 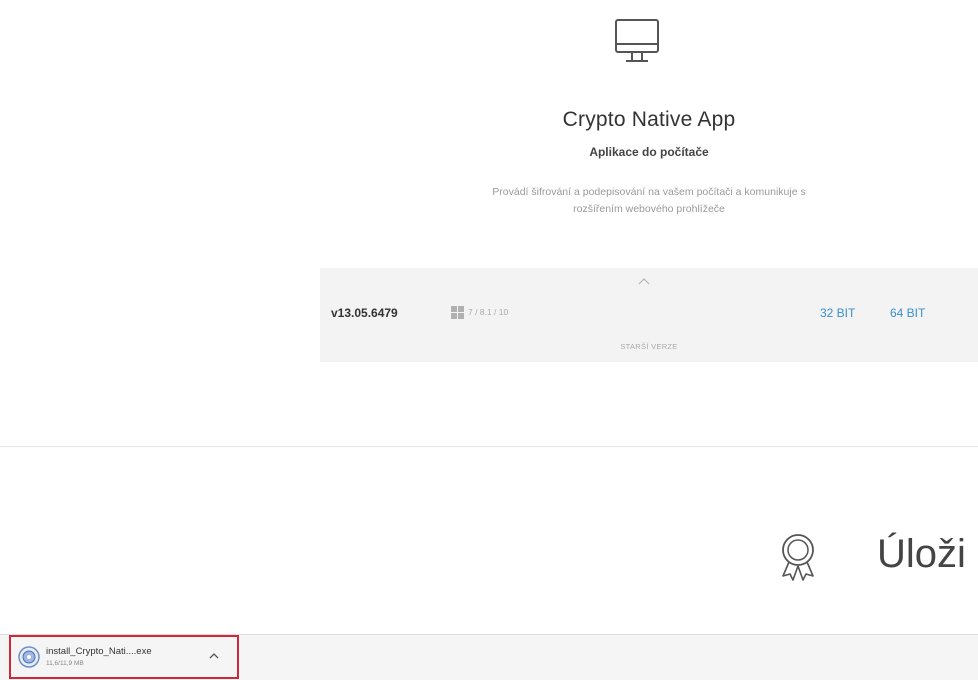 I want to click on download-item: install_Crypto_Nati....exe 11,6/11,9 MB, so click(x=124, y=657).